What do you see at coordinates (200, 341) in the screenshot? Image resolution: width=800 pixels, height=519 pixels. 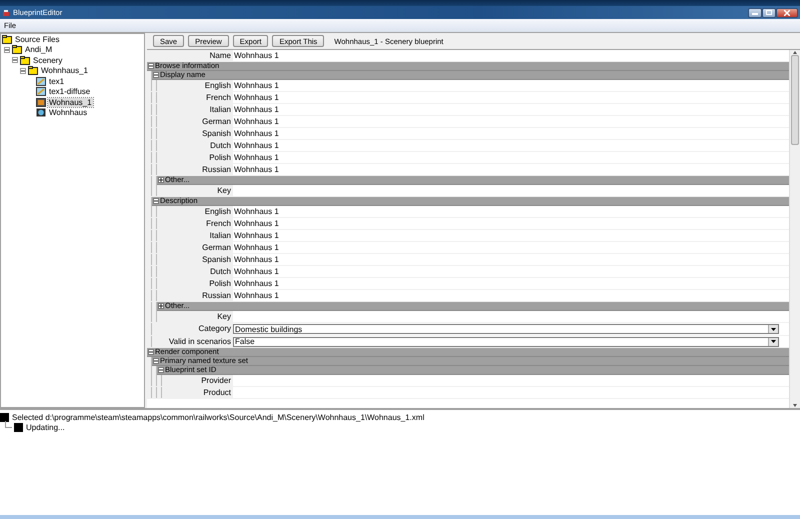 I see `property-label: Valid in scenarios` at bounding box center [200, 341].